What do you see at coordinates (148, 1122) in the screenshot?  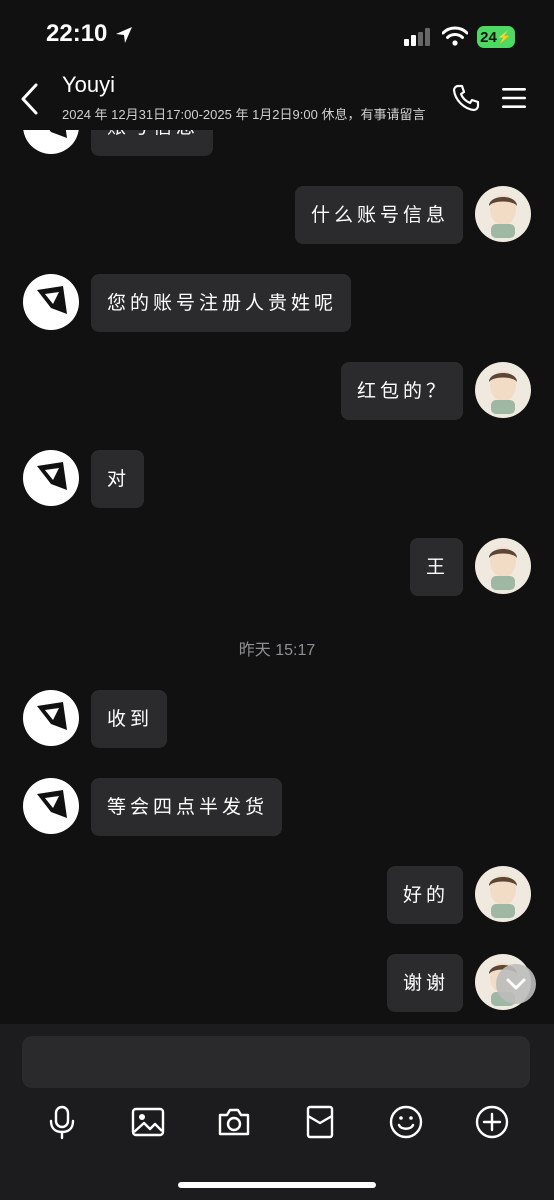 I see `image-icon` at bounding box center [148, 1122].